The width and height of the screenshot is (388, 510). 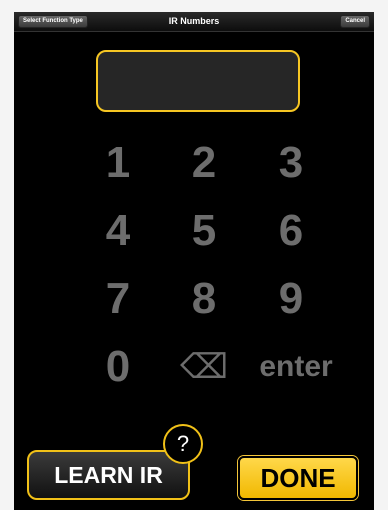 I want to click on enter-button: enter, so click(x=296, y=367).